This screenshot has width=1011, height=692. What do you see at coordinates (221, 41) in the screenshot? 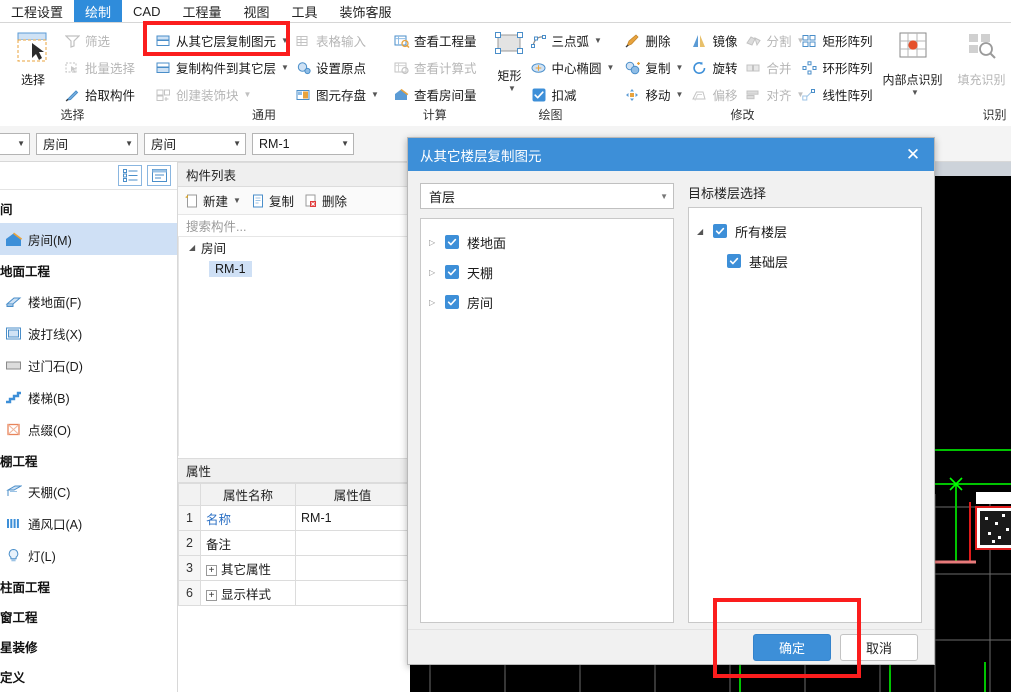
I see `copy-from-other-layer-button: 从其它层复制图元 ▼` at bounding box center [221, 41].